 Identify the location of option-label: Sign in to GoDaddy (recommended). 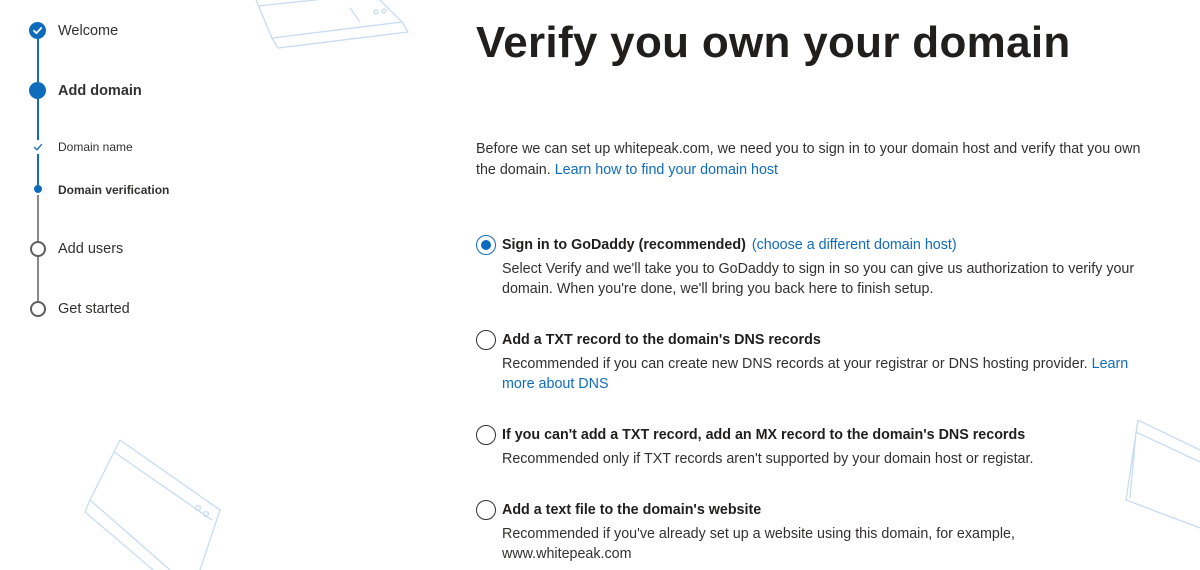
(624, 245).